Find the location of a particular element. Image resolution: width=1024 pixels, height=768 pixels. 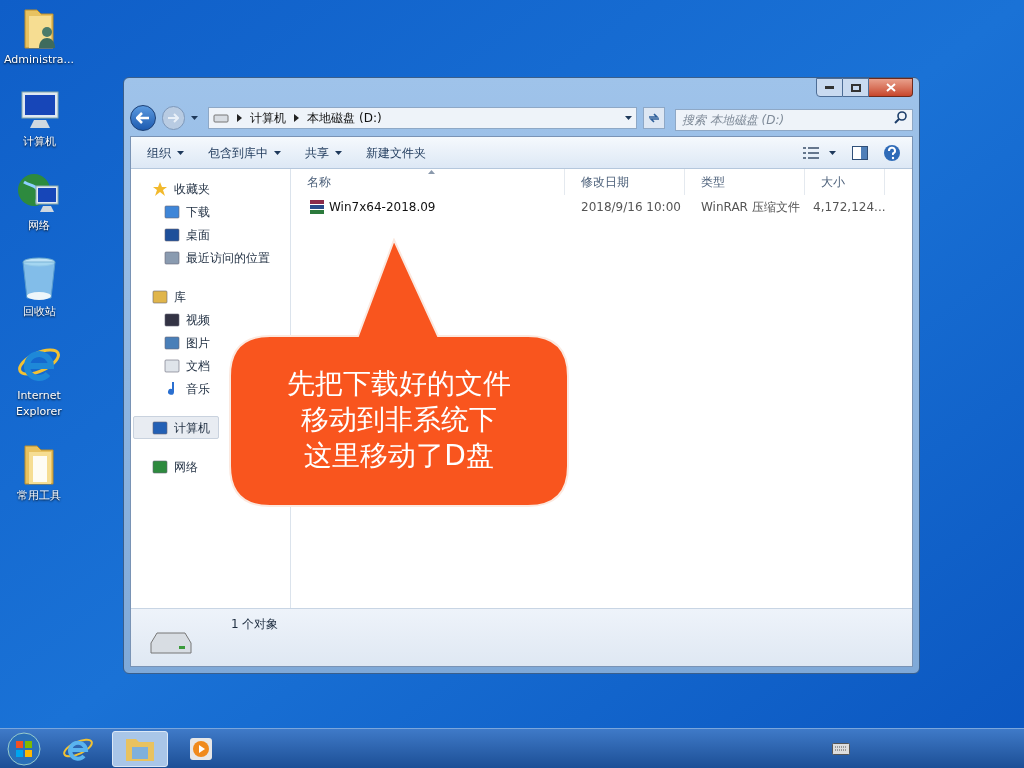

nav-item: 文档 is located at coordinates (176, 365).